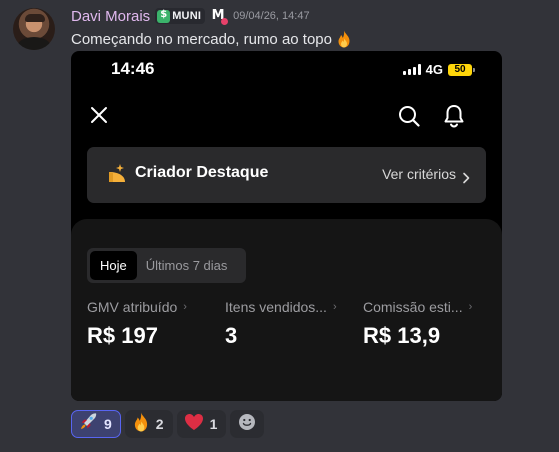  I want to click on metric-items-sold: Itens vendidos... › 3, so click(290, 324).